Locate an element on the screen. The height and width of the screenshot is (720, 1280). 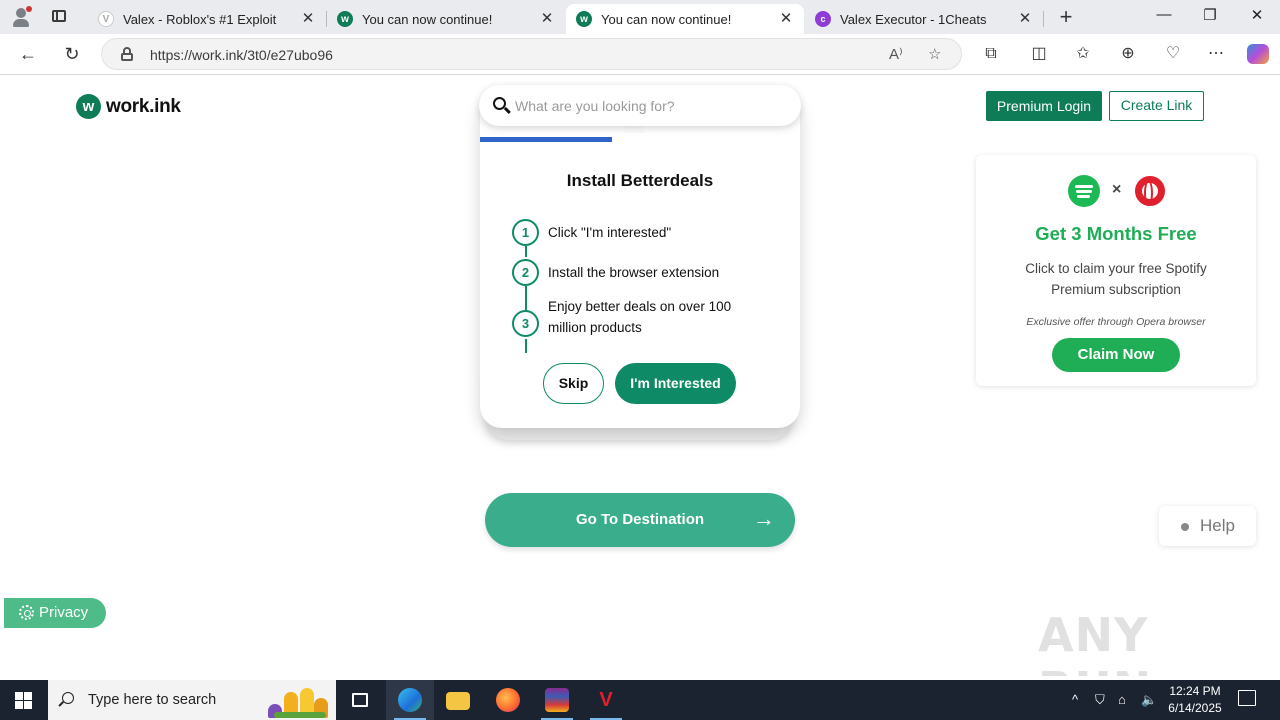
read-aloud-icon: A⁾ is located at coordinates (896, 54).